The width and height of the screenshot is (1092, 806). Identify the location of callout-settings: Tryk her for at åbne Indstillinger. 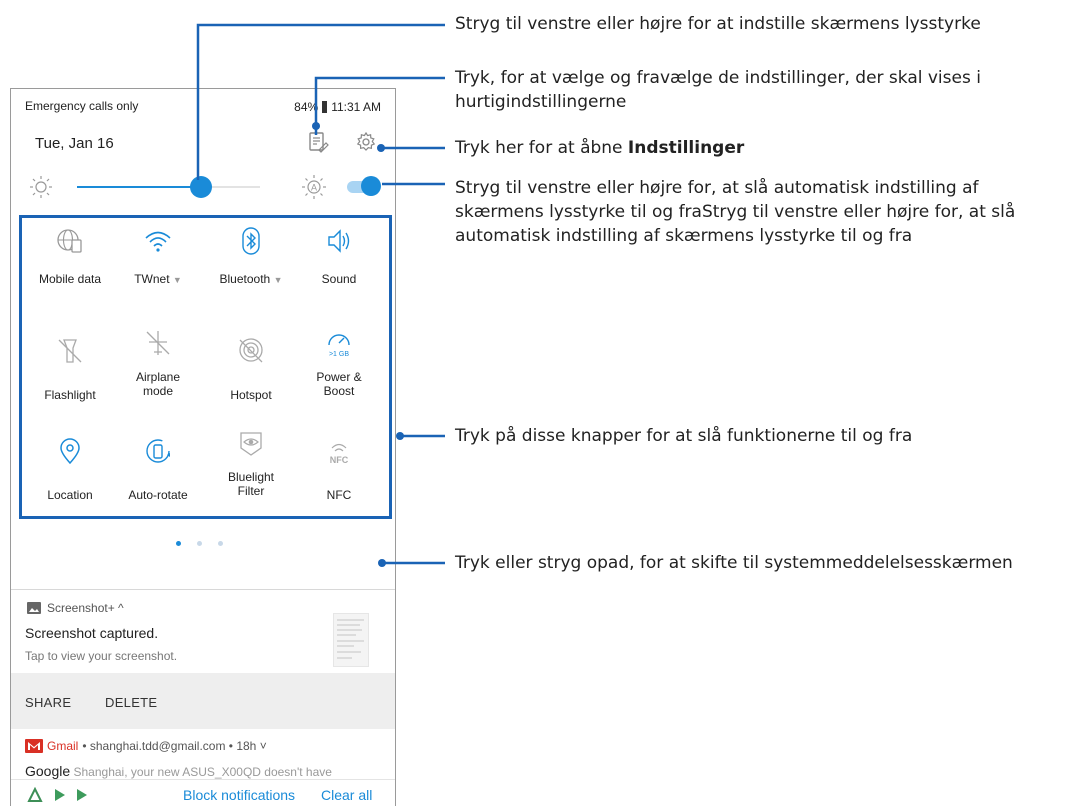
(599, 148).